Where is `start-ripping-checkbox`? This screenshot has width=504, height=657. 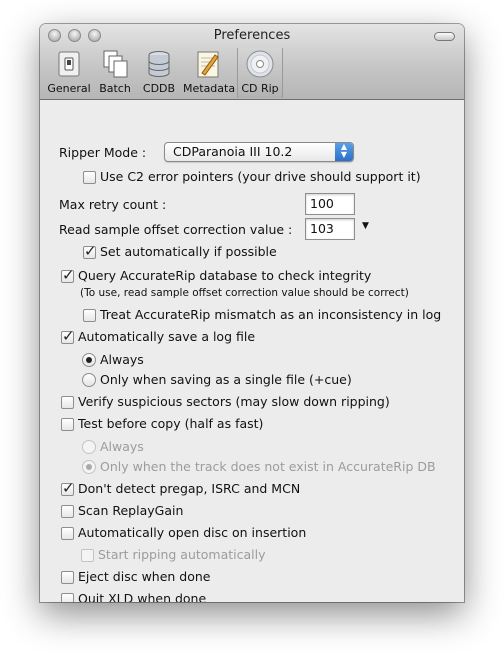 start-ripping-checkbox is located at coordinates (87, 555).